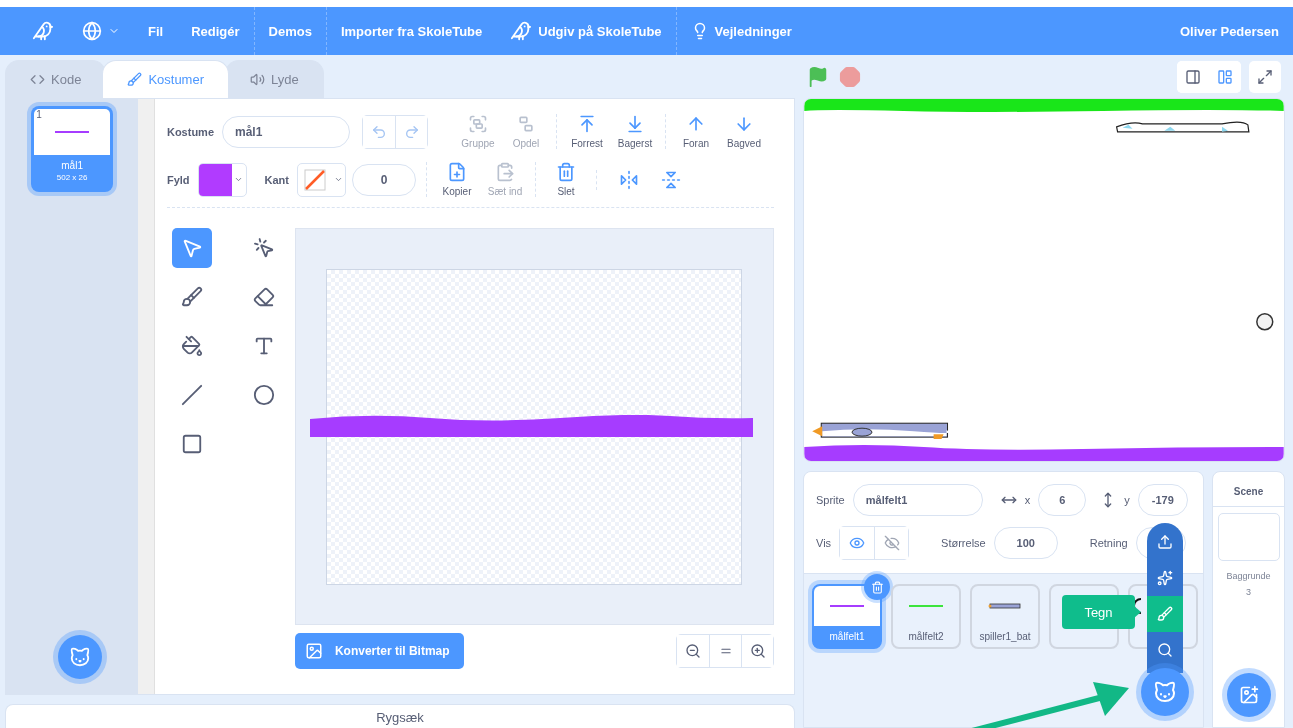 Image resolution: width=1293 pixels, height=728 pixels. Describe the element at coordinates (286, 131) in the screenshot. I see `costume-name-field: mål1` at that location.